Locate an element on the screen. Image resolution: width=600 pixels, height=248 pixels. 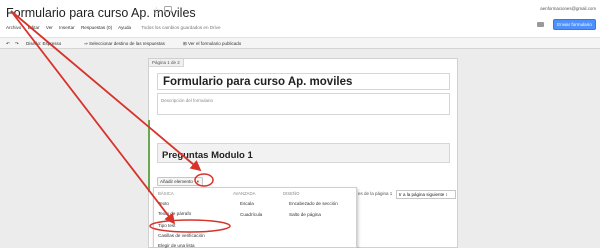
menu-item-texto: Texto is located at coordinates (163, 203).